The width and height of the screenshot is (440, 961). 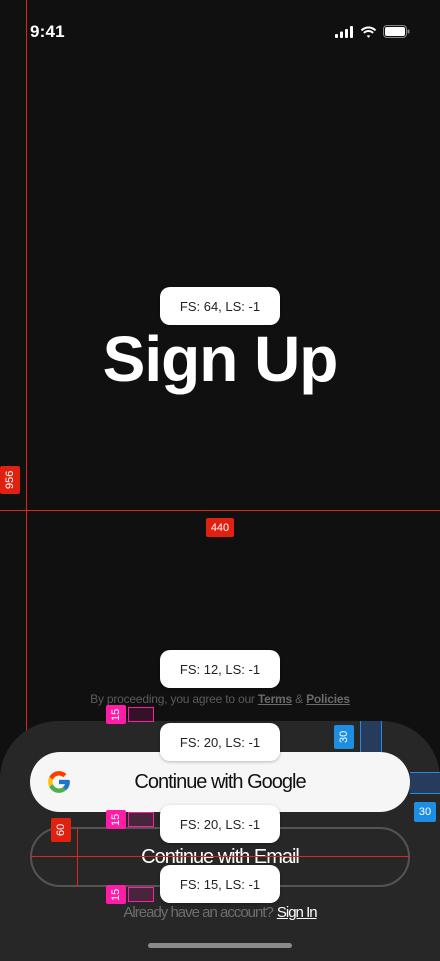 I want to click on continue-with-google-button: Continue with Google, so click(x=220, y=782).